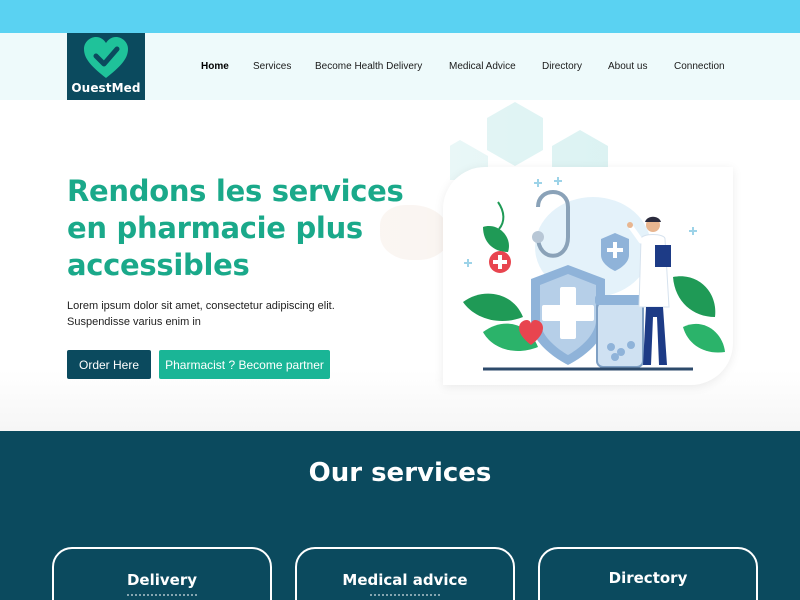 This screenshot has height=600, width=800. Describe the element at coordinates (106, 88) in the screenshot. I see `brand-name: OuestMed` at that location.